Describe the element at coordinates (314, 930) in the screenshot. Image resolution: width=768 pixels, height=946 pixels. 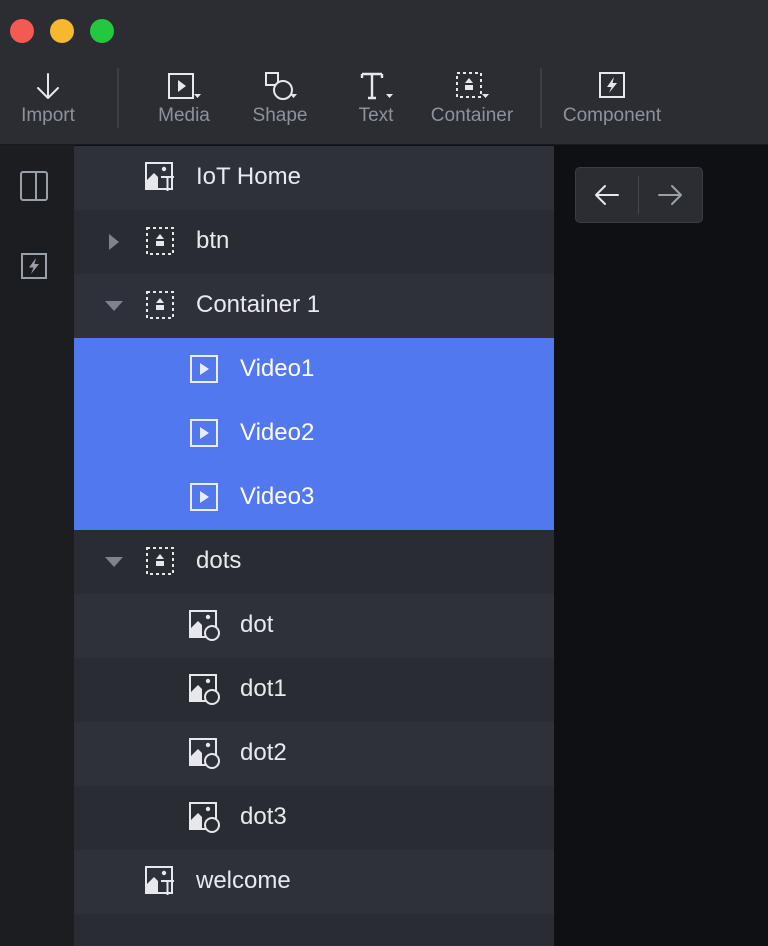
I see `tree-empty-area` at that location.